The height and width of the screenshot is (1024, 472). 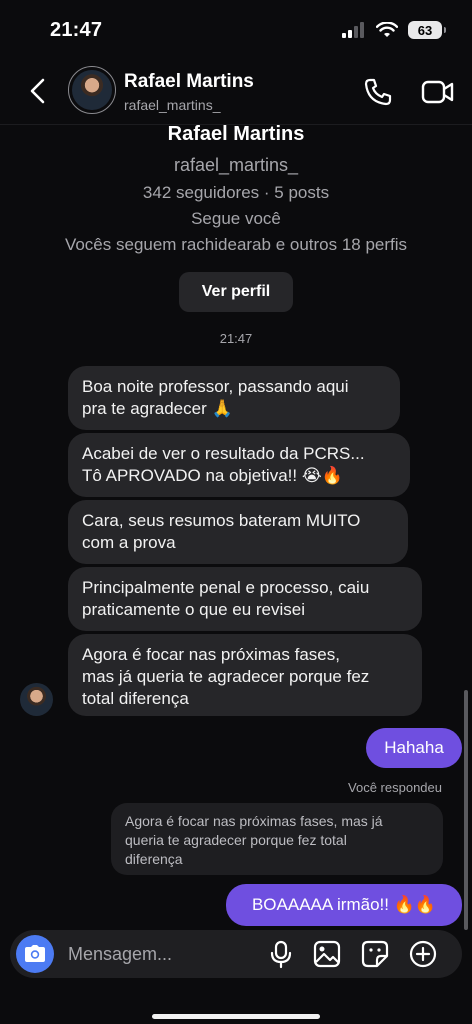 I want to click on message-line: Agora é focar nas próximas fases,, so click(x=211, y=654).